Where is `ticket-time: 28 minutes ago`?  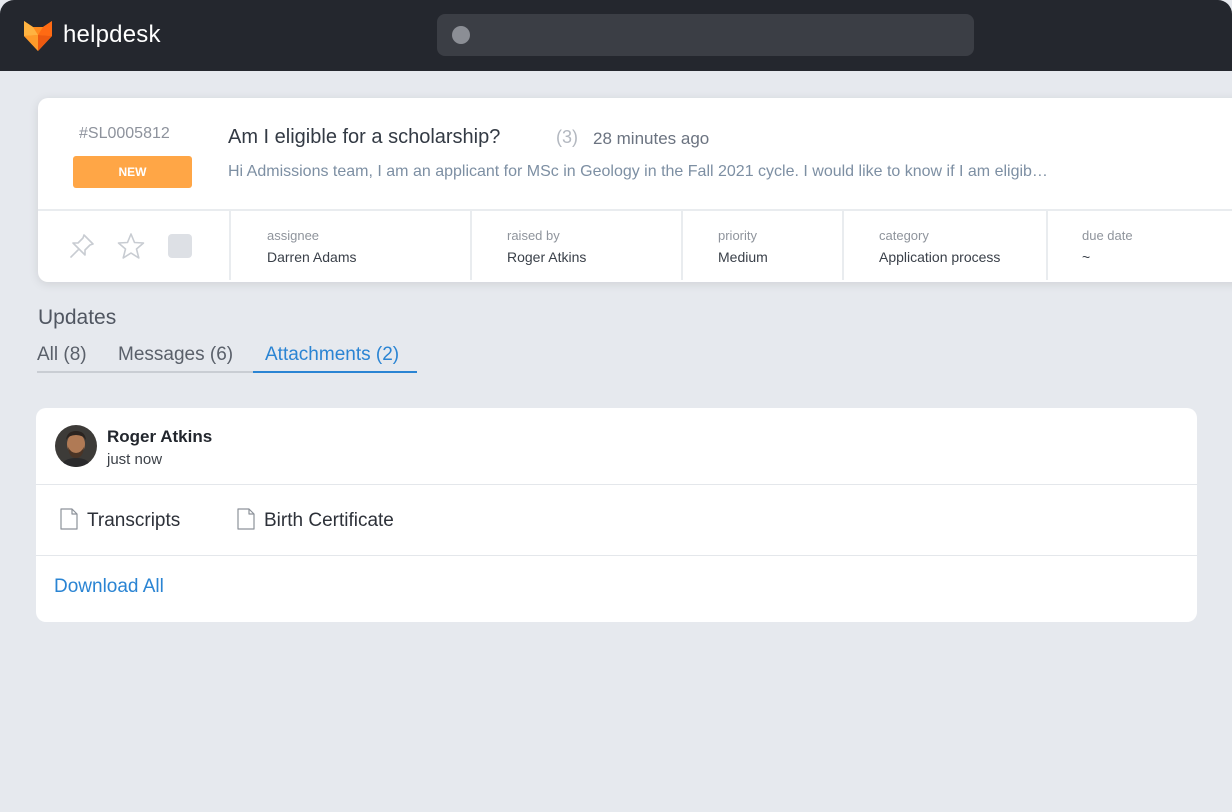
ticket-time: 28 minutes ago is located at coordinates (651, 138).